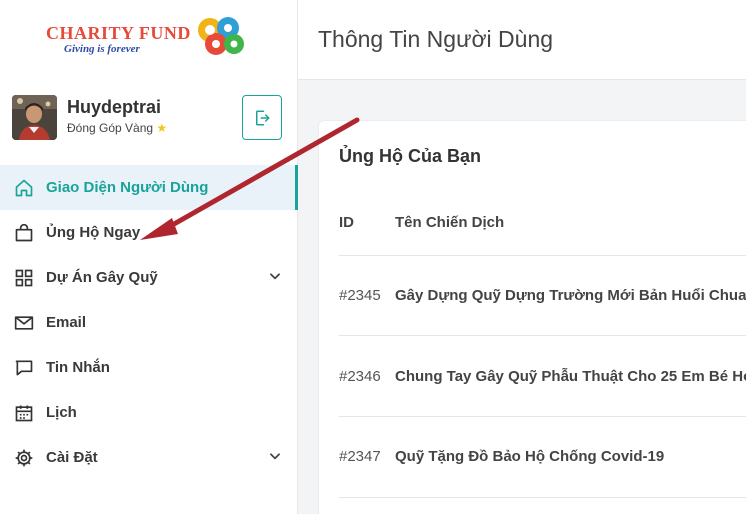 The image size is (746, 514). I want to click on sidebar-item-label: Email, so click(66, 322).